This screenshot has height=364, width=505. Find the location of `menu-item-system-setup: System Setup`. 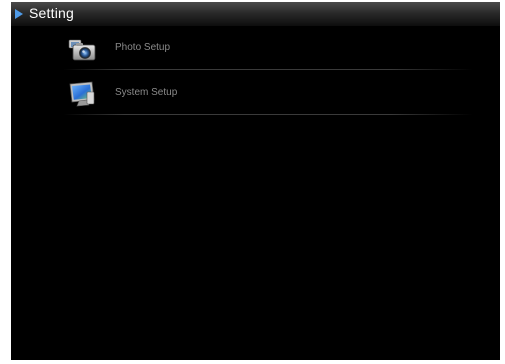

menu-item-system-setup: System Setup is located at coordinates (268, 95).